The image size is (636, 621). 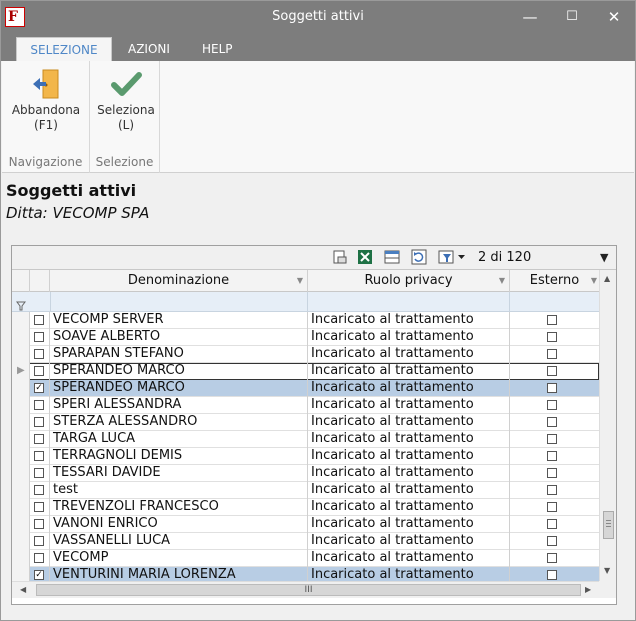 What do you see at coordinates (21, 371) in the screenshot?
I see `row-indicator: ▶` at bounding box center [21, 371].